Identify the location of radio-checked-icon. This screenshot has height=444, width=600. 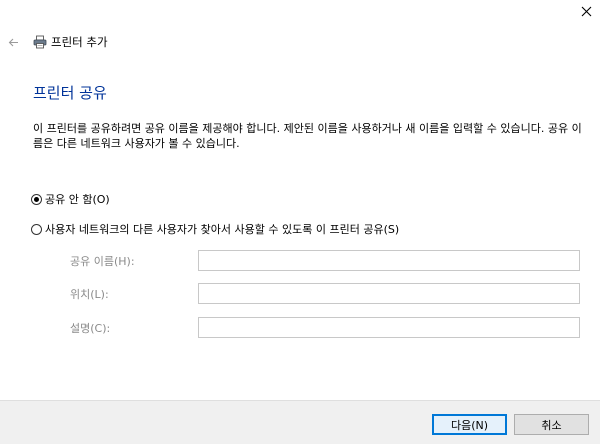
(36, 199).